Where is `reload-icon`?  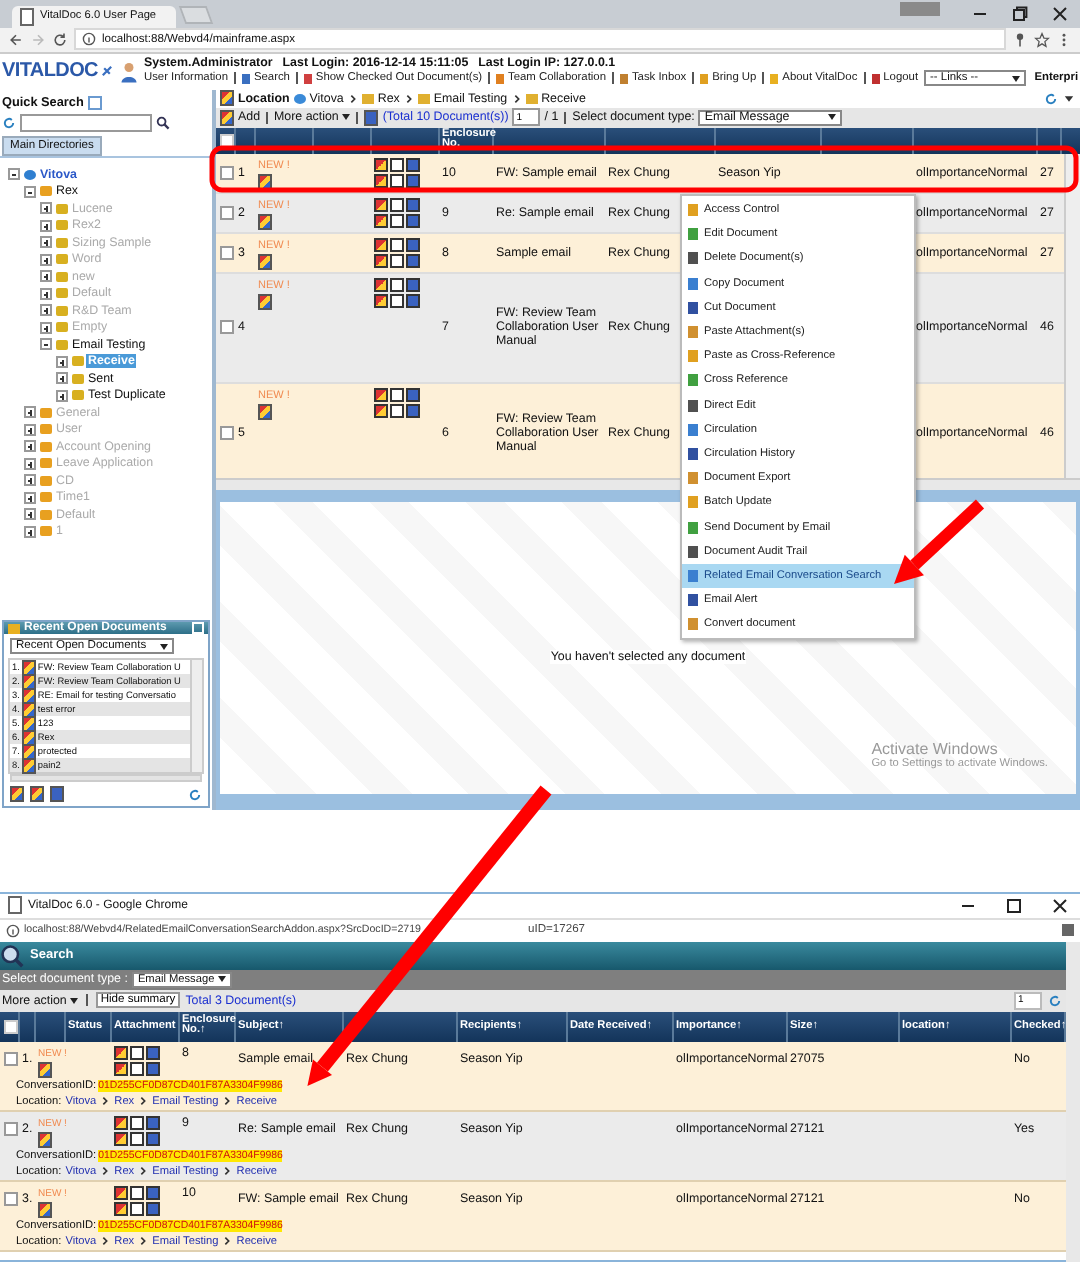
reload-icon is located at coordinates (60, 39).